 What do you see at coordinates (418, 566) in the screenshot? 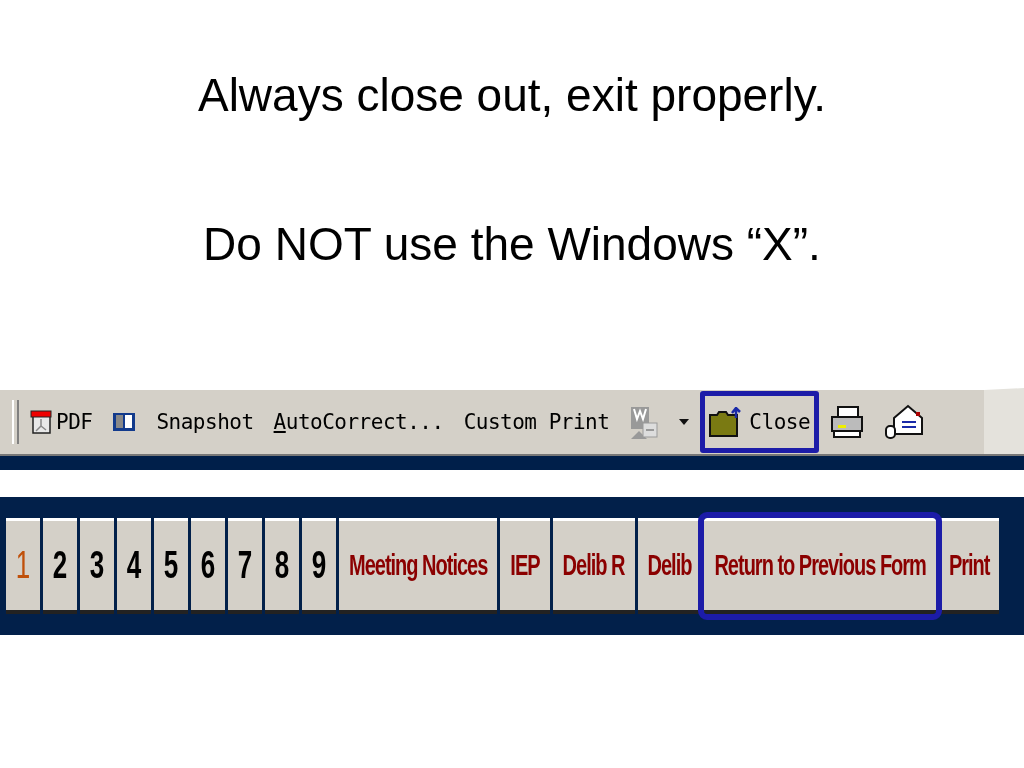
I see `form-button: Meeting Notices` at bounding box center [418, 566].